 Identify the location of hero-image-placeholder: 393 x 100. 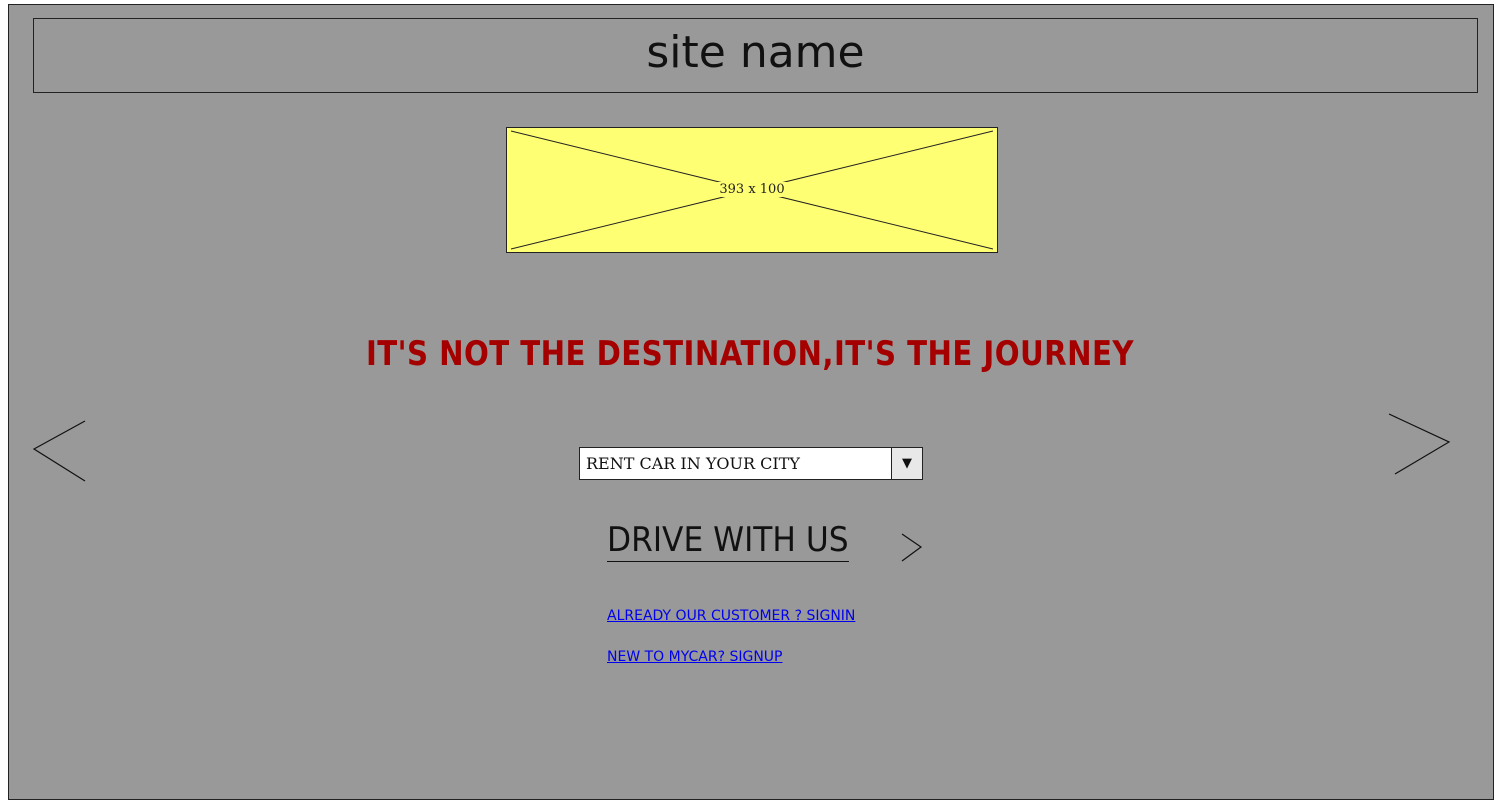
(752, 190).